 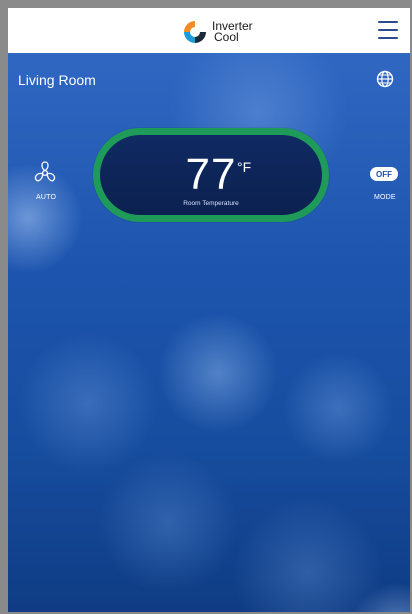 I want to click on globe-icon, so click(x=385, y=79).